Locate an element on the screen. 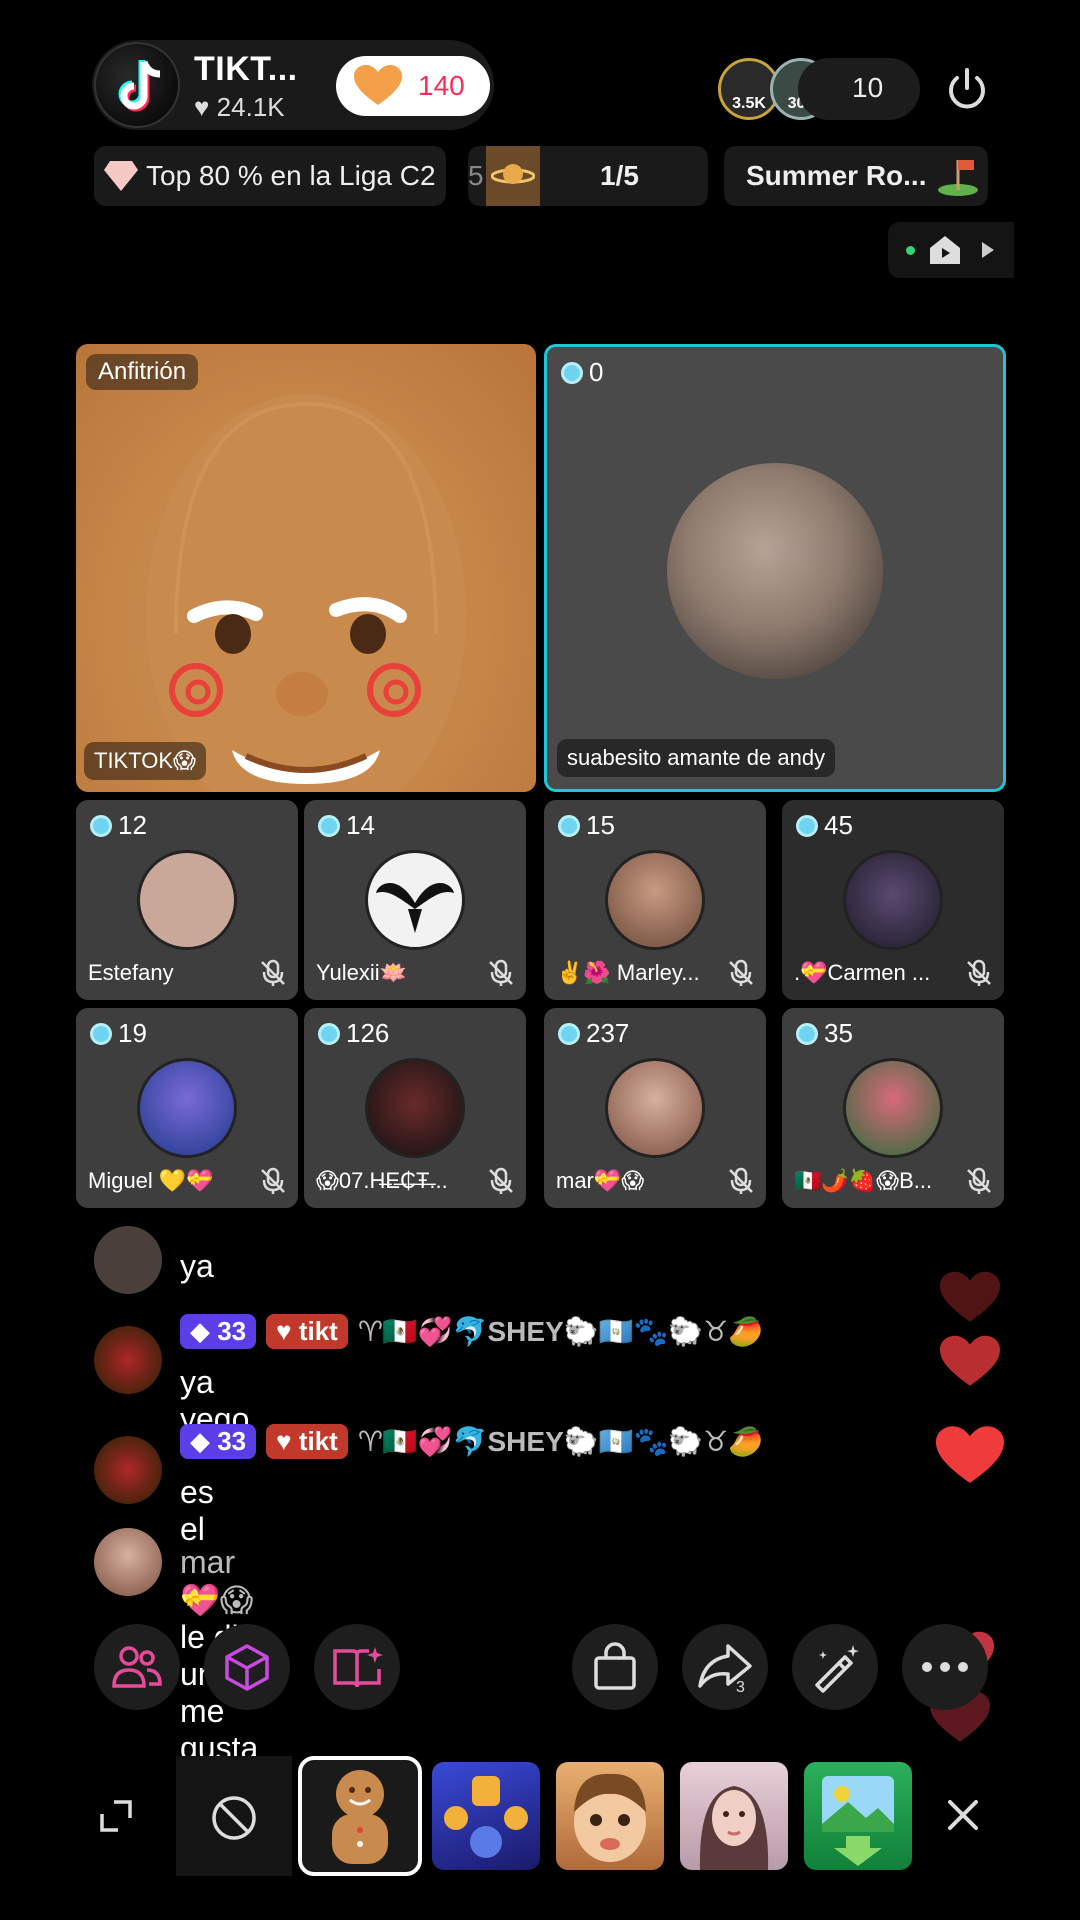 This screenshot has width=1080, height=1920. guest-score: 126 is located at coordinates (368, 1033).